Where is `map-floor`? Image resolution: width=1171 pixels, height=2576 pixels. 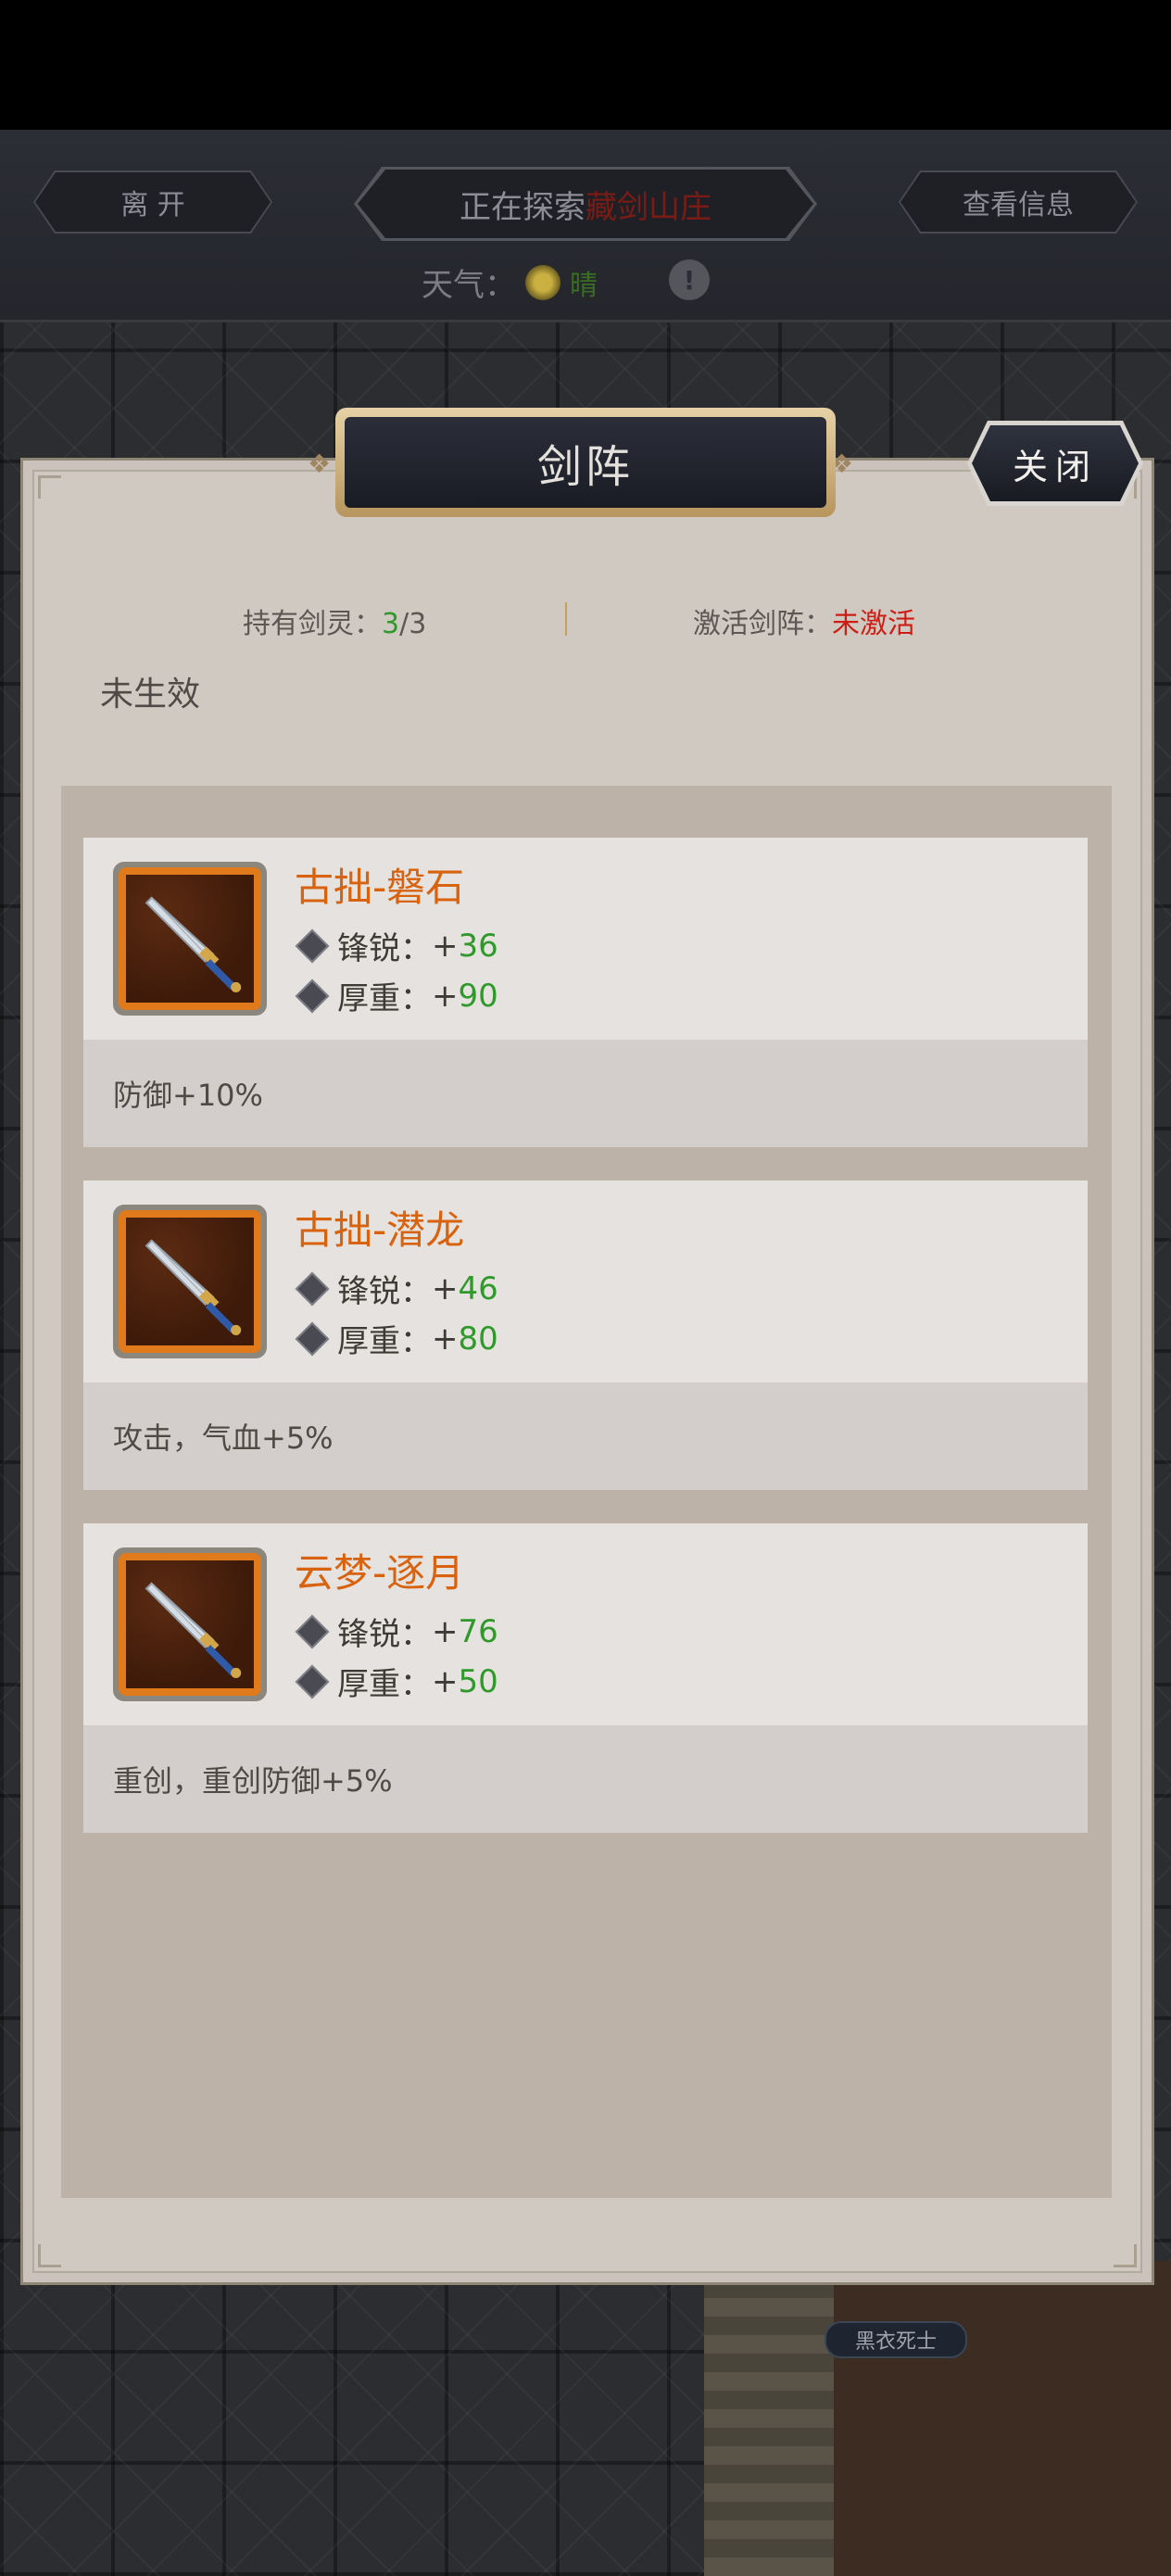
map-floor is located at coordinates (1003, 2418).